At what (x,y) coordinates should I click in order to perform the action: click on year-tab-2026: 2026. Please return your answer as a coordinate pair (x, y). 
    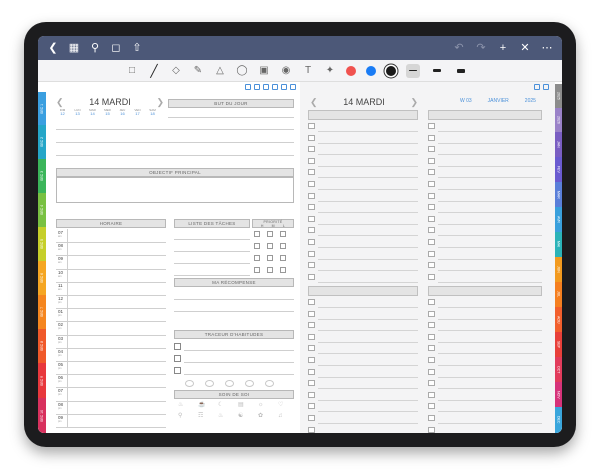
    Looking at the image, I should click on (558, 120).